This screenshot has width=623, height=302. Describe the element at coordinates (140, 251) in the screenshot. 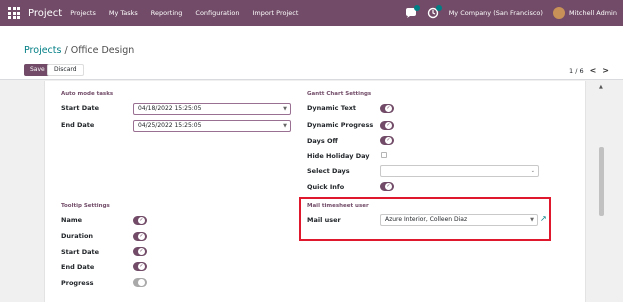

I see `tooltip-start-date-toggle` at that location.